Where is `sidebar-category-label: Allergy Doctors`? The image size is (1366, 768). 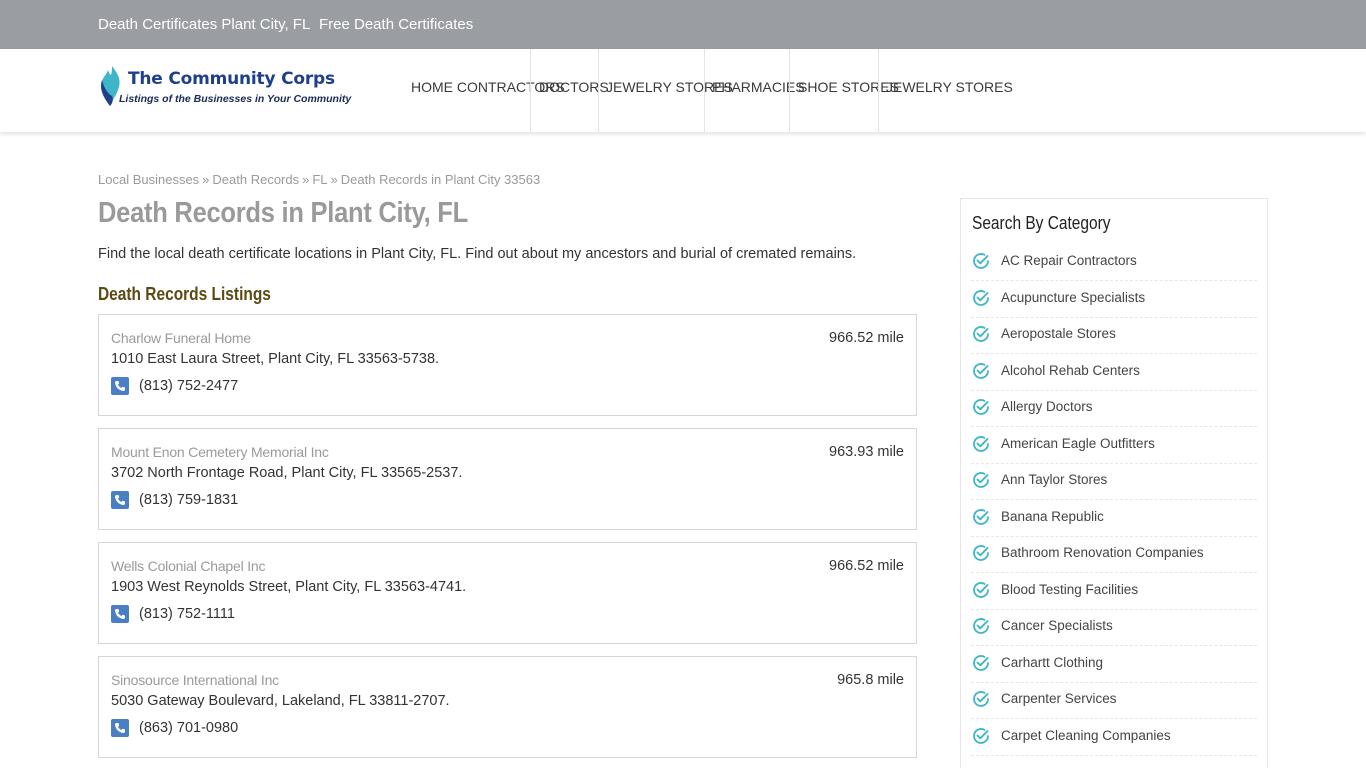
sidebar-category-label: Allergy Doctors is located at coordinates (1047, 406).